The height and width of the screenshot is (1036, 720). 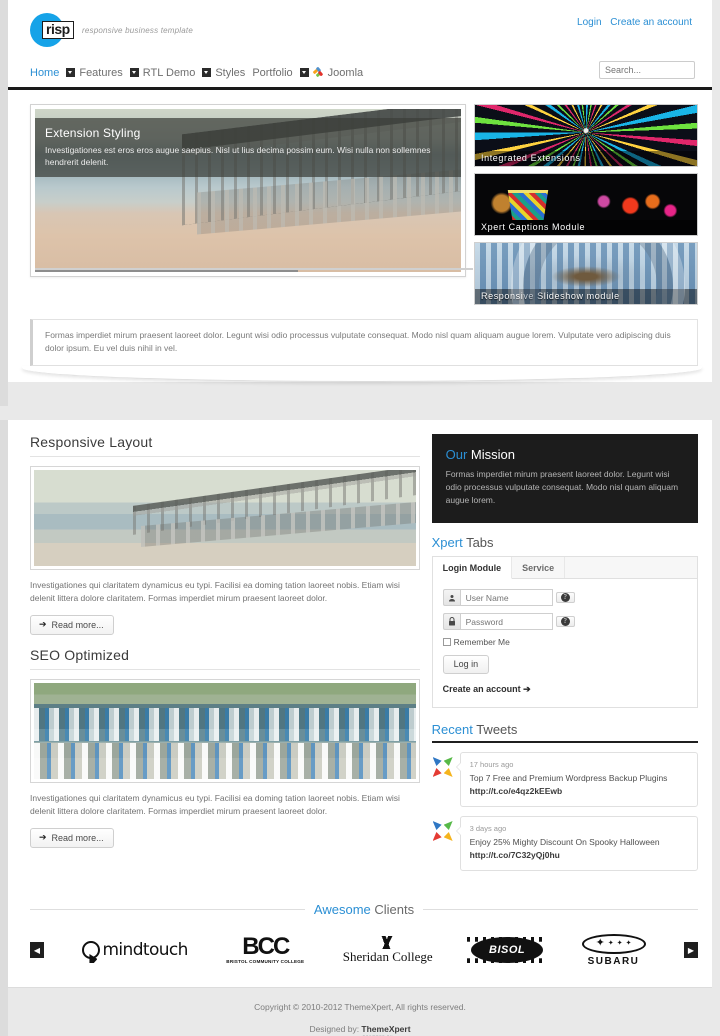 I want to click on thumbnail-label: Integrated Extensions, so click(x=586, y=158).